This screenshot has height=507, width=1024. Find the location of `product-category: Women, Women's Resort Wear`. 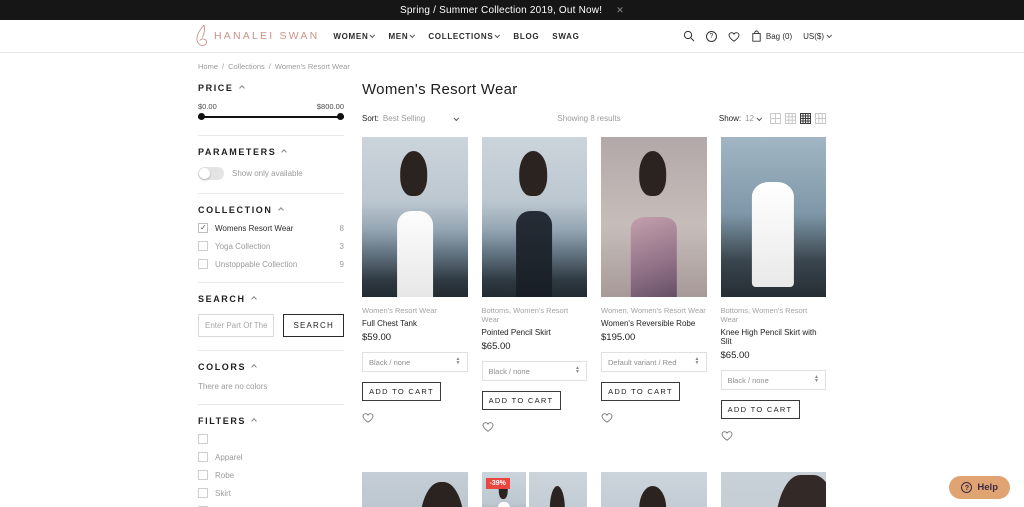

product-category: Women, Women's Resort Wear is located at coordinates (653, 310).